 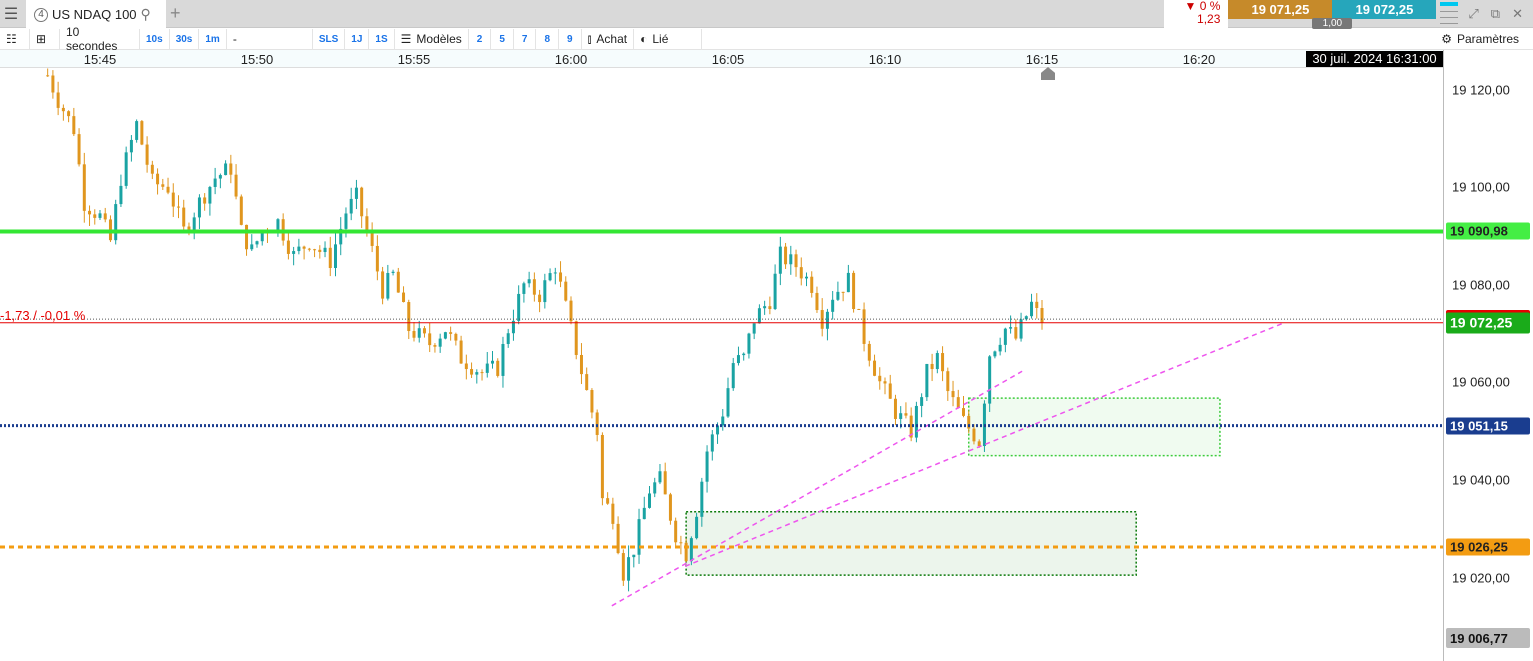 What do you see at coordinates (270, 39) in the screenshot?
I see `period-dash: -` at bounding box center [270, 39].